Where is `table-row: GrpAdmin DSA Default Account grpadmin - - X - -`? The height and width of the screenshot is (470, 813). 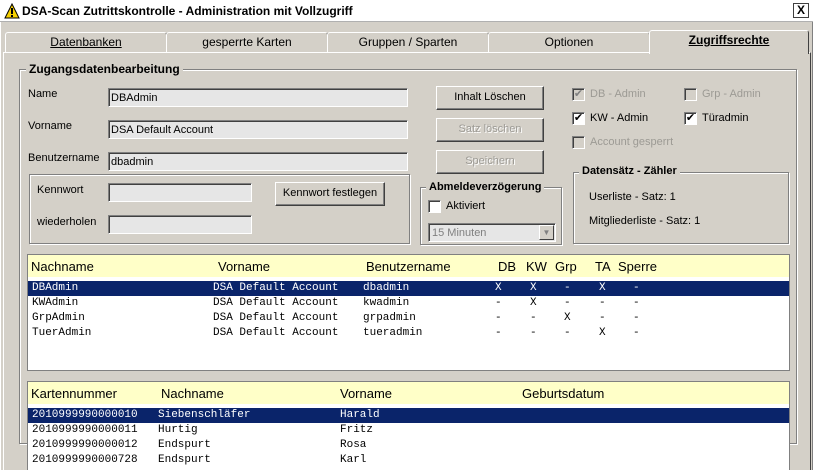
table-row: GrpAdmin DSA Default Account grpadmin - - X - - is located at coordinates (408, 318).